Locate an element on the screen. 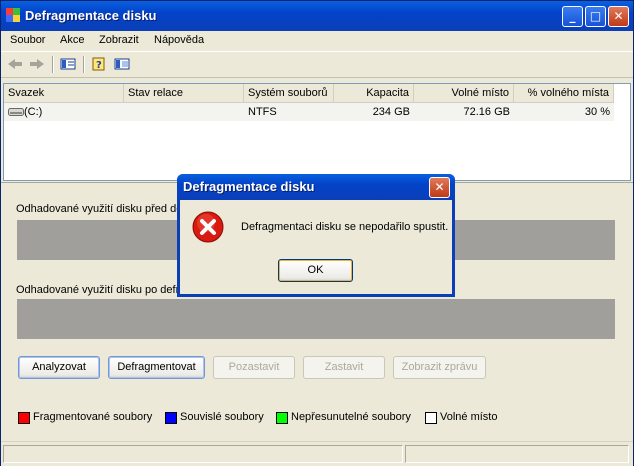 The width and height of the screenshot is (634, 466). volume-status is located at coordinates (184, 112).